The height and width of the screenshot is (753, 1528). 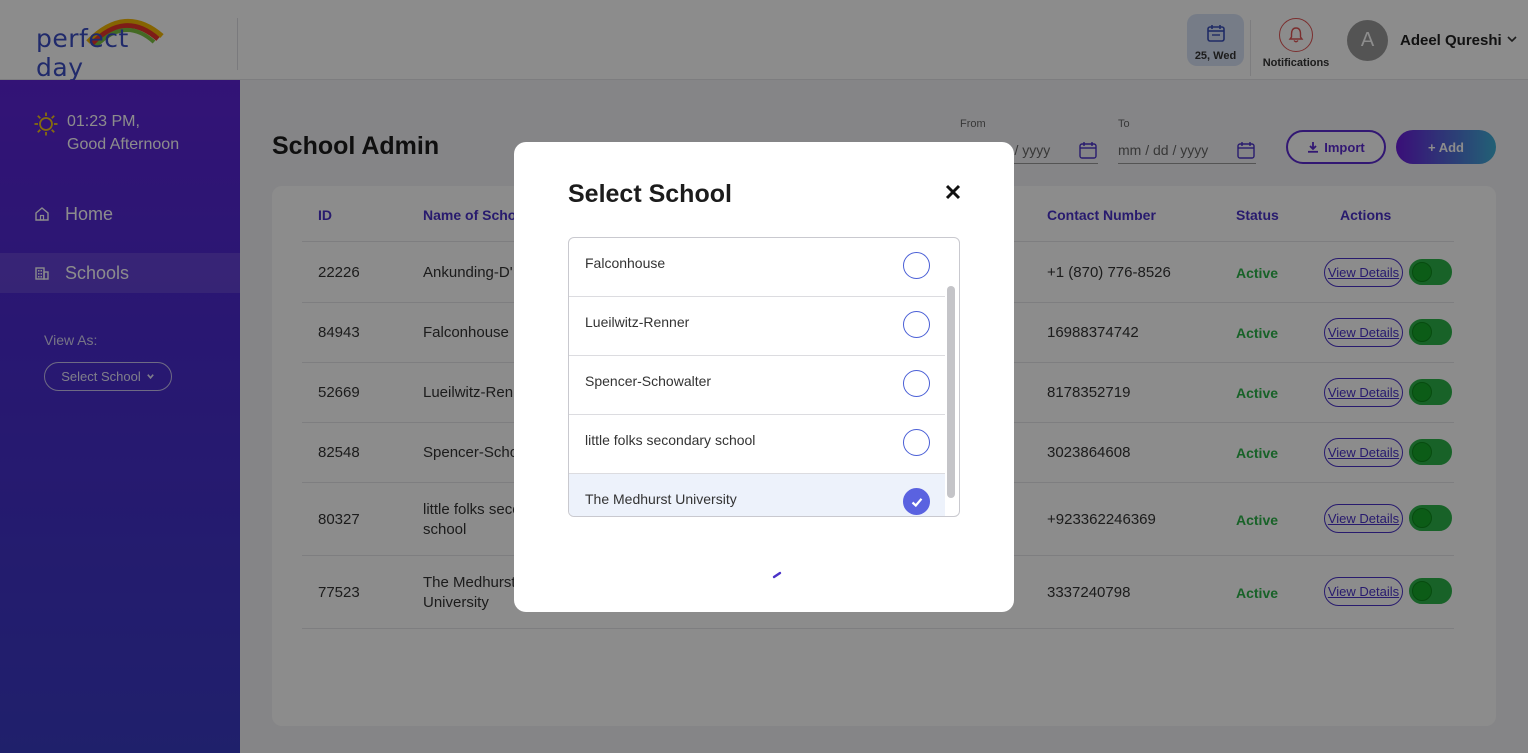 I want to click on scrollbar, so click(x=951, y=392).